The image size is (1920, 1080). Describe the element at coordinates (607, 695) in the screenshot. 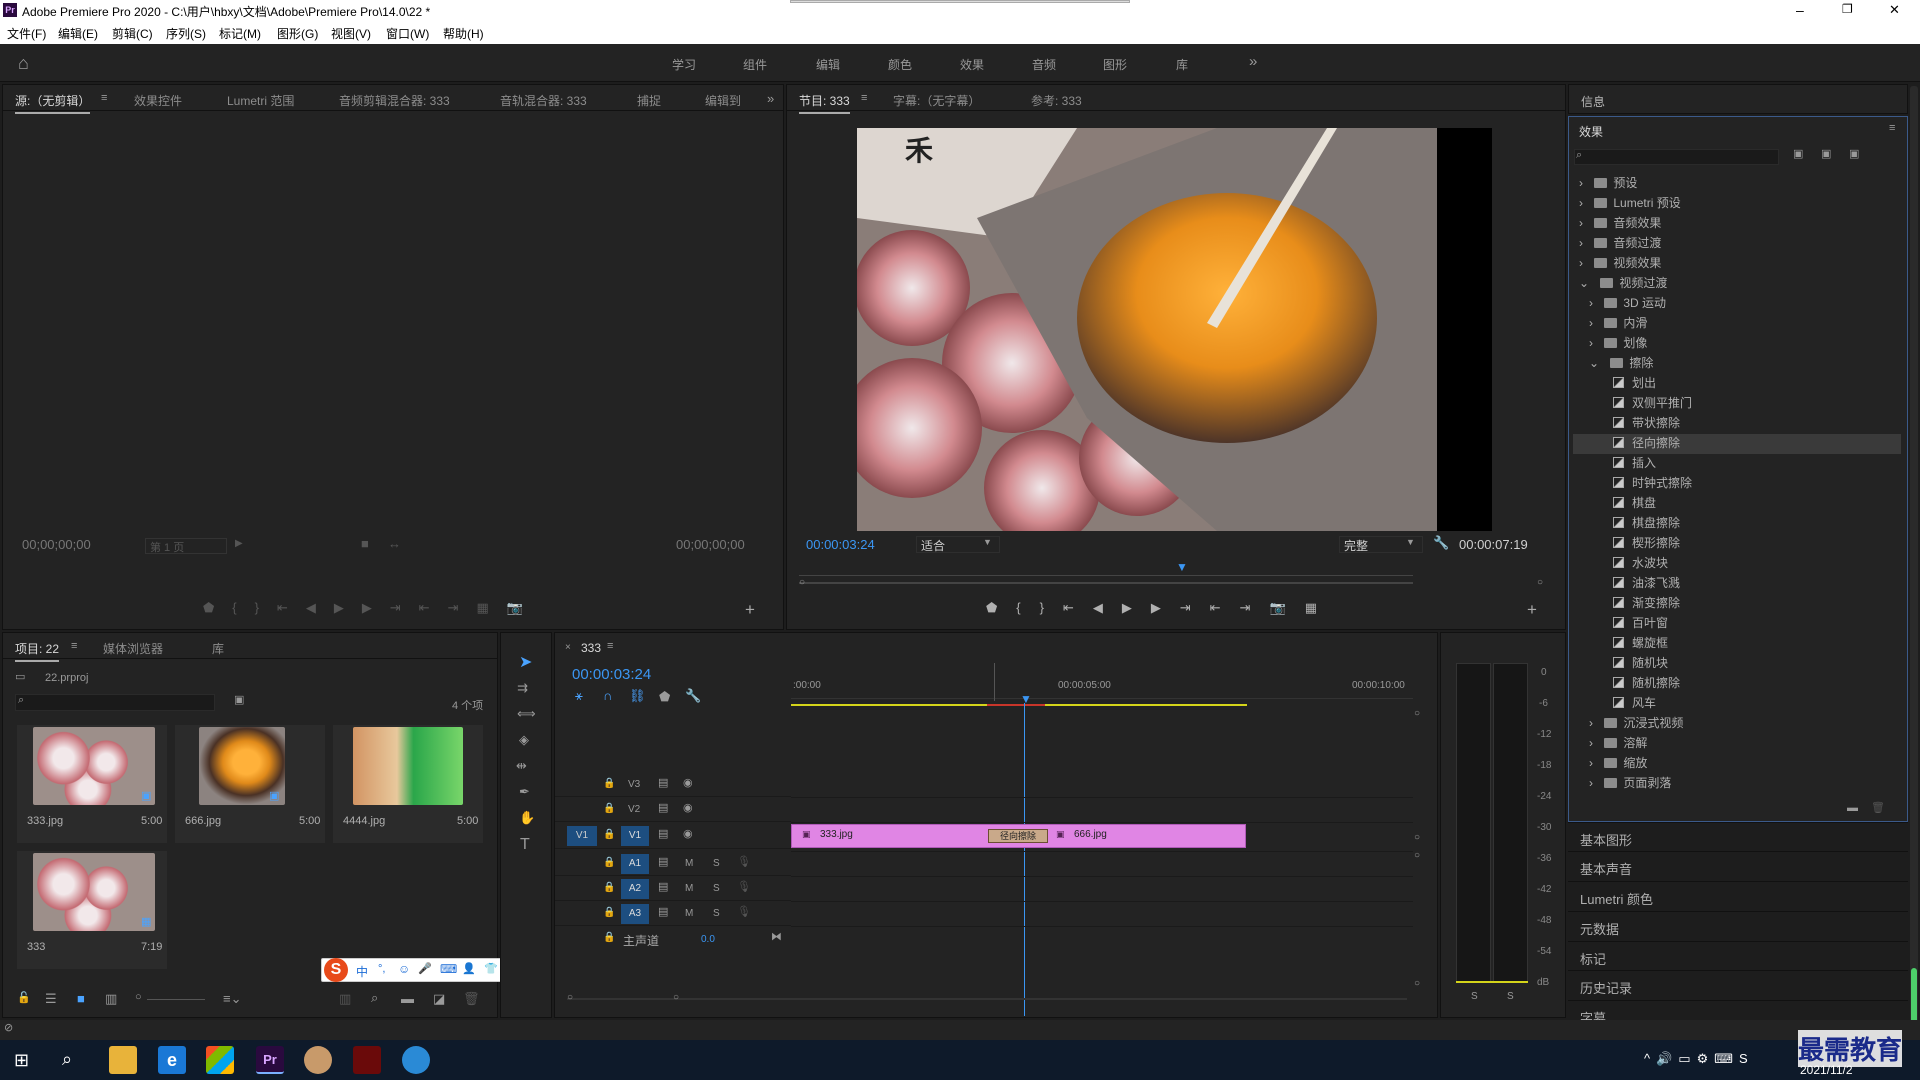

I see `snap-icon: ∩` at that location.